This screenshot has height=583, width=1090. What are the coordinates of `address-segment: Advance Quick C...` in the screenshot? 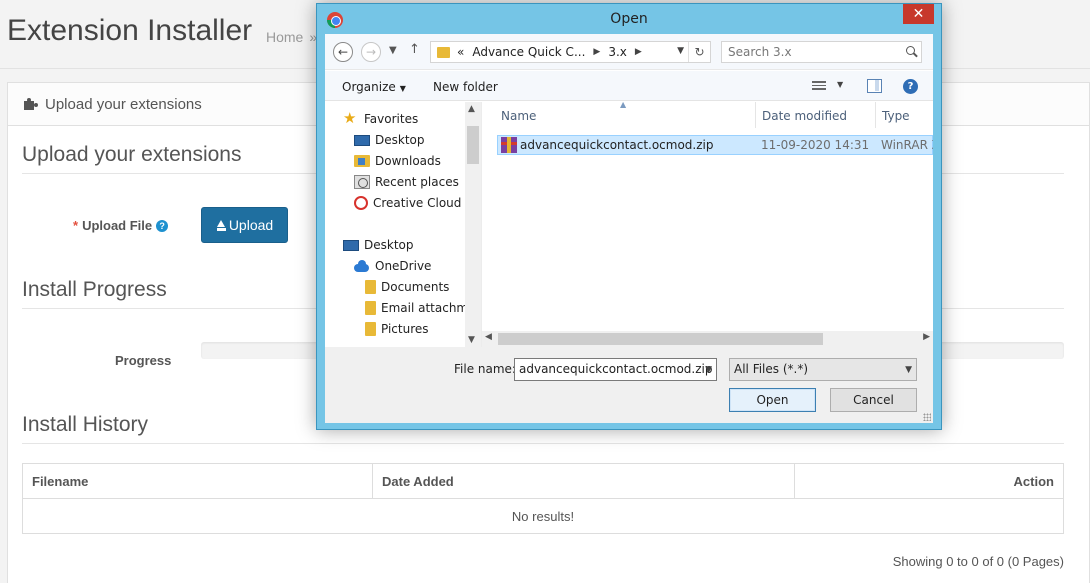 It's located at (528, 52).